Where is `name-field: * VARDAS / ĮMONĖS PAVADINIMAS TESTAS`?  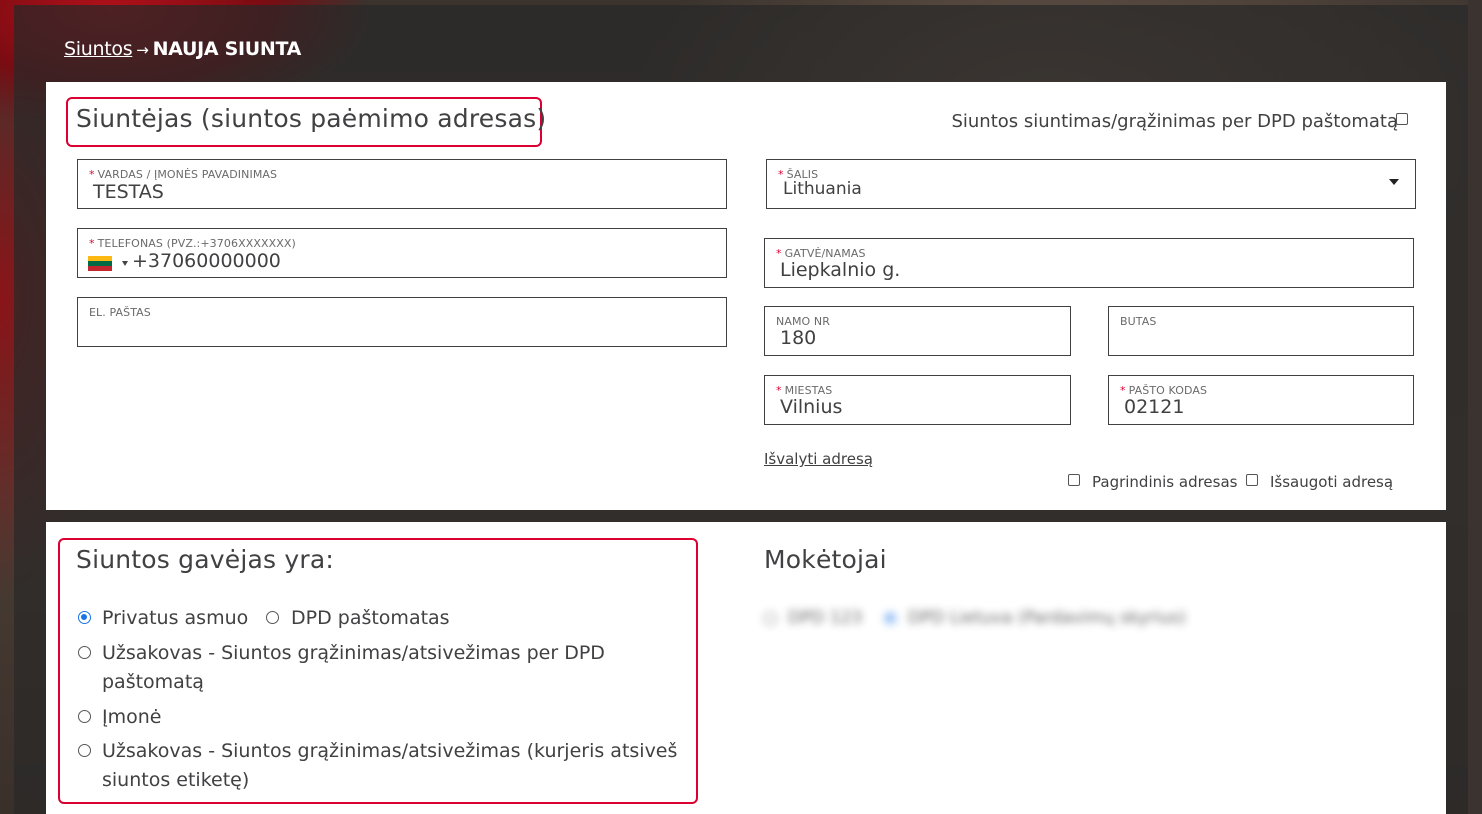 name-field: * VARDAS / ĮMONĖS PAVADINIMAS TESTAS is located at coordinates (402, 184).